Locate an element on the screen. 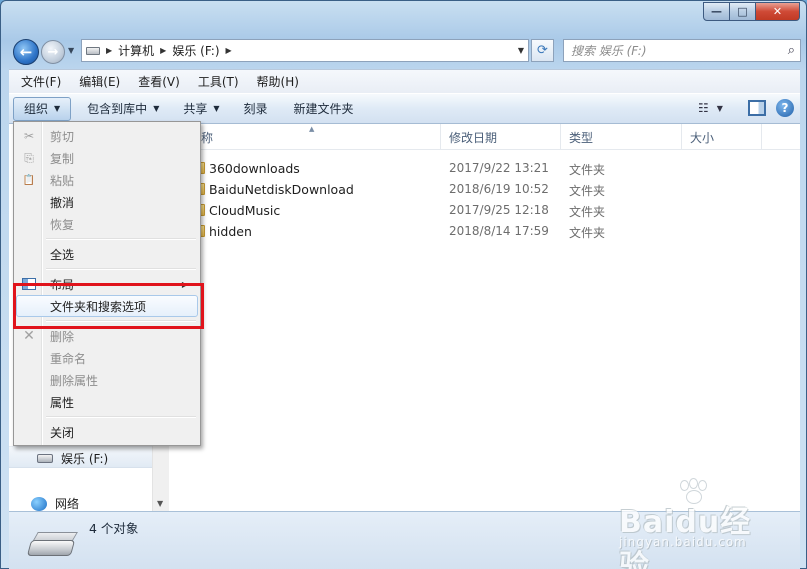  menu-item-label: 删除属性 is located at coordinates (74, 380).